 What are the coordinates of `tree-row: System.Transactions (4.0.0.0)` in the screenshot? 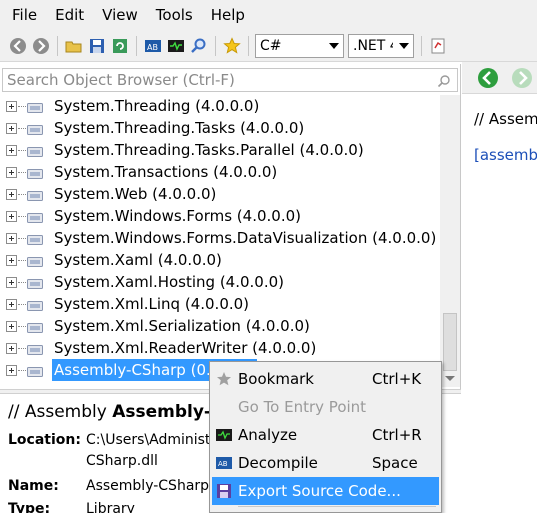 It's located at (220, 172).